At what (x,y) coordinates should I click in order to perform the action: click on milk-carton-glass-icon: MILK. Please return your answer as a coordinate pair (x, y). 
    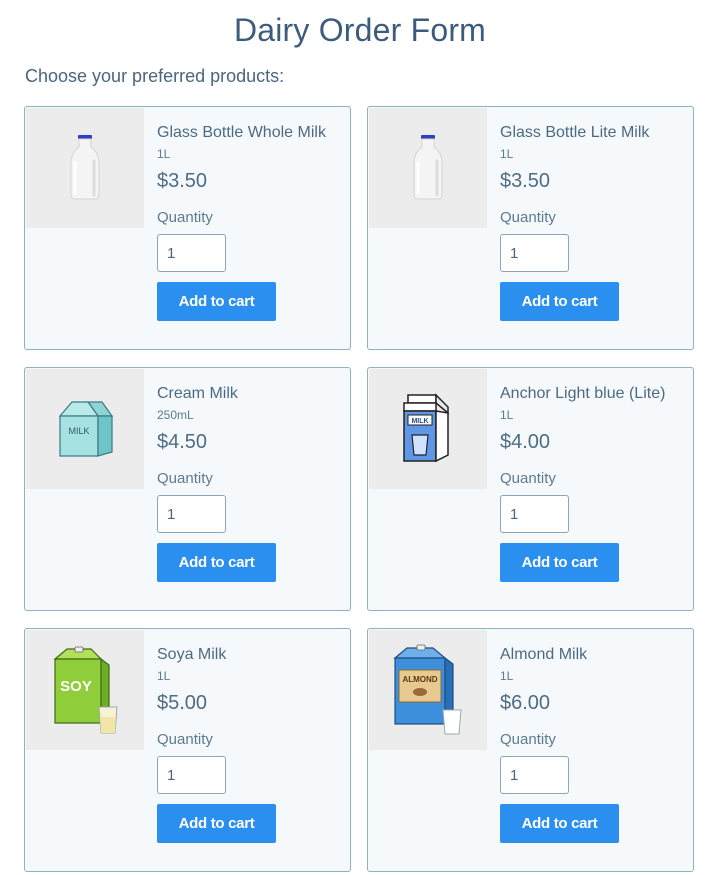
    Looking at the image, I should click on (426, 428).